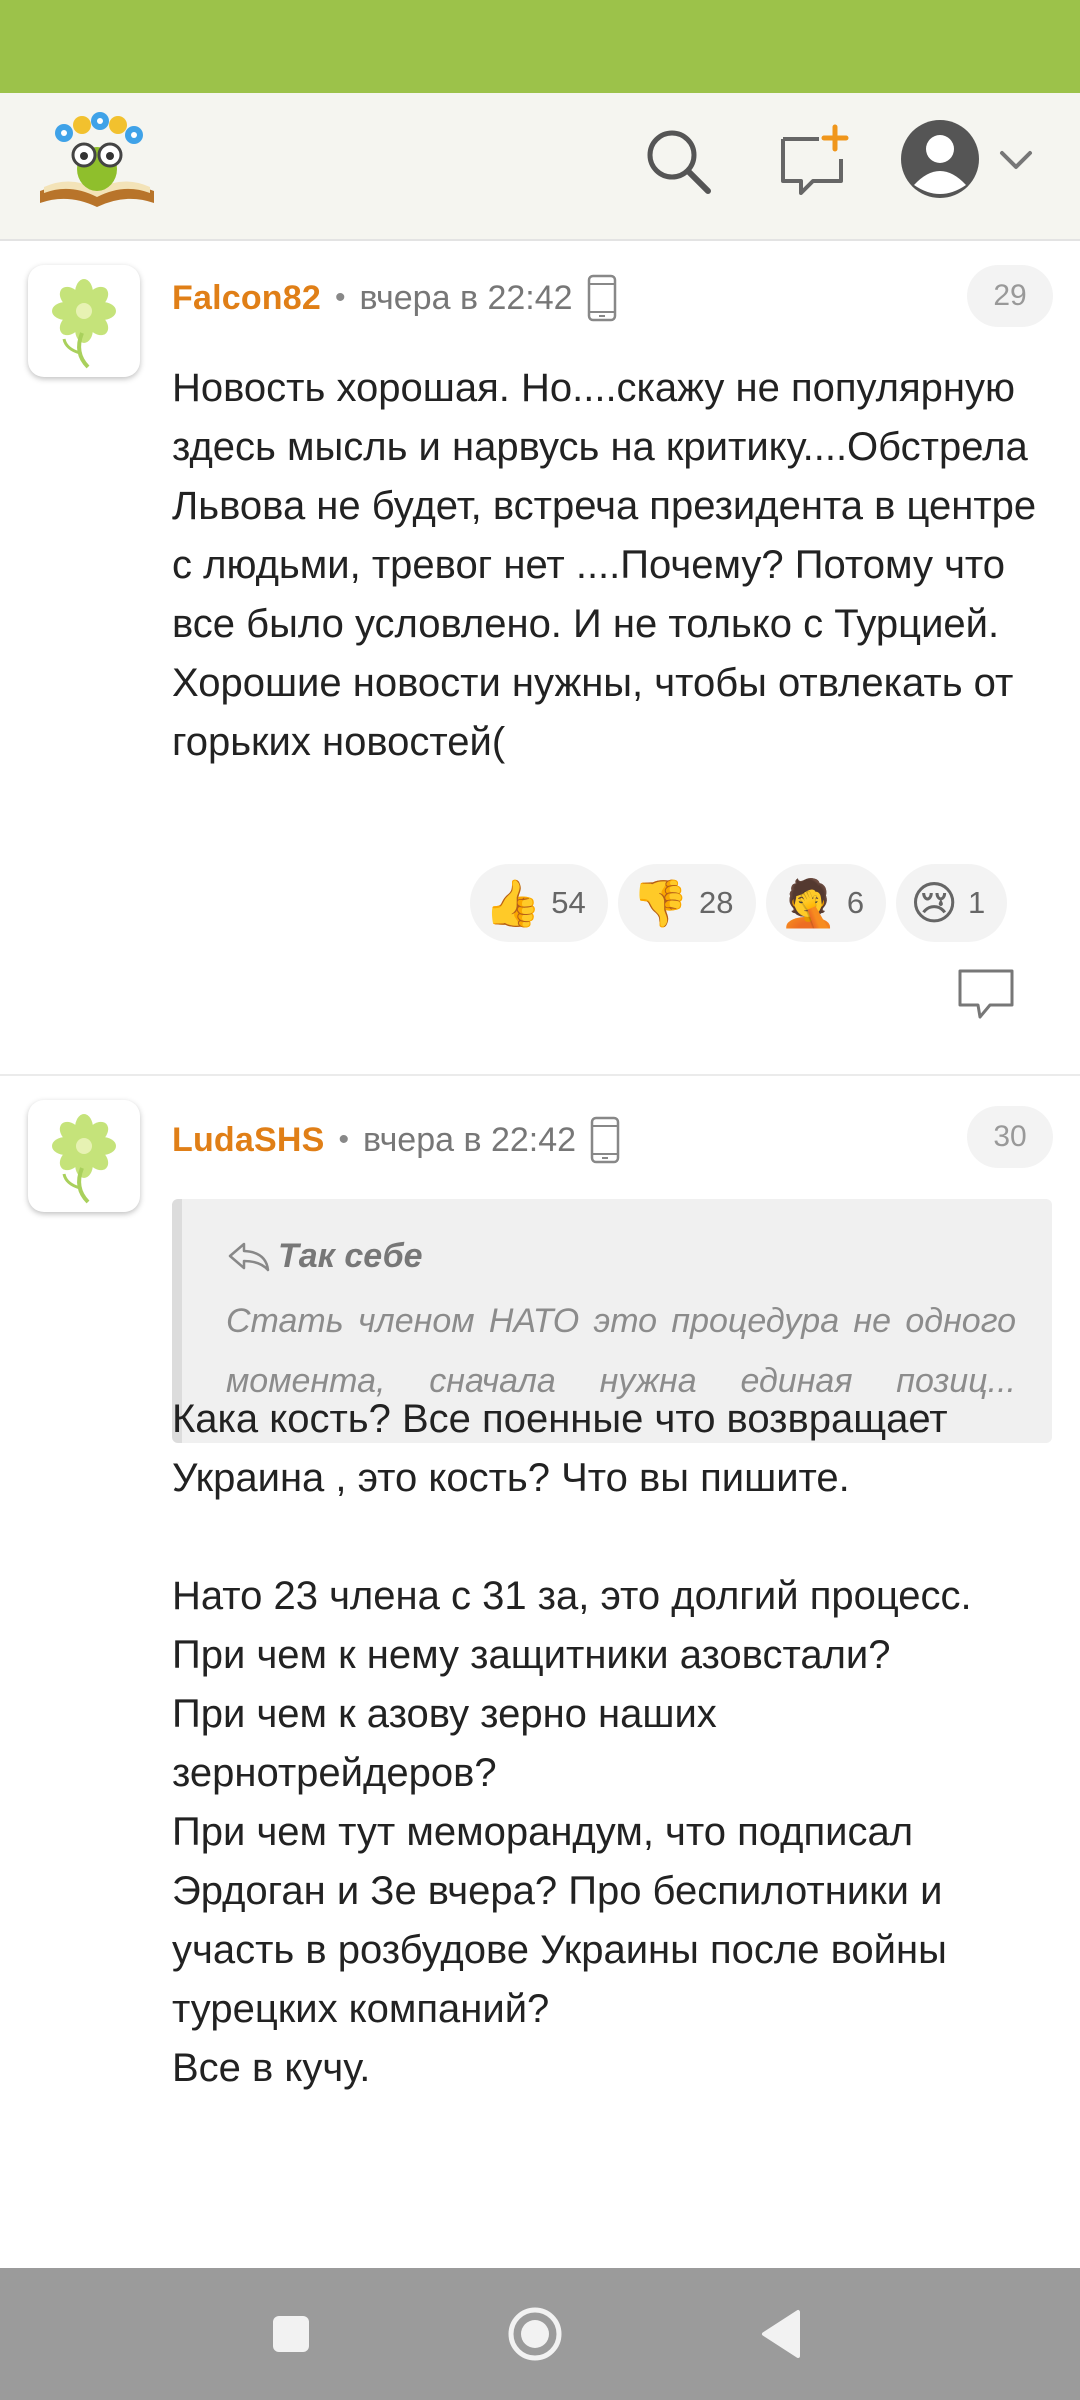  Describe the element at coordinates (540, 167) in the screenshot. I see `app-header` at that location.